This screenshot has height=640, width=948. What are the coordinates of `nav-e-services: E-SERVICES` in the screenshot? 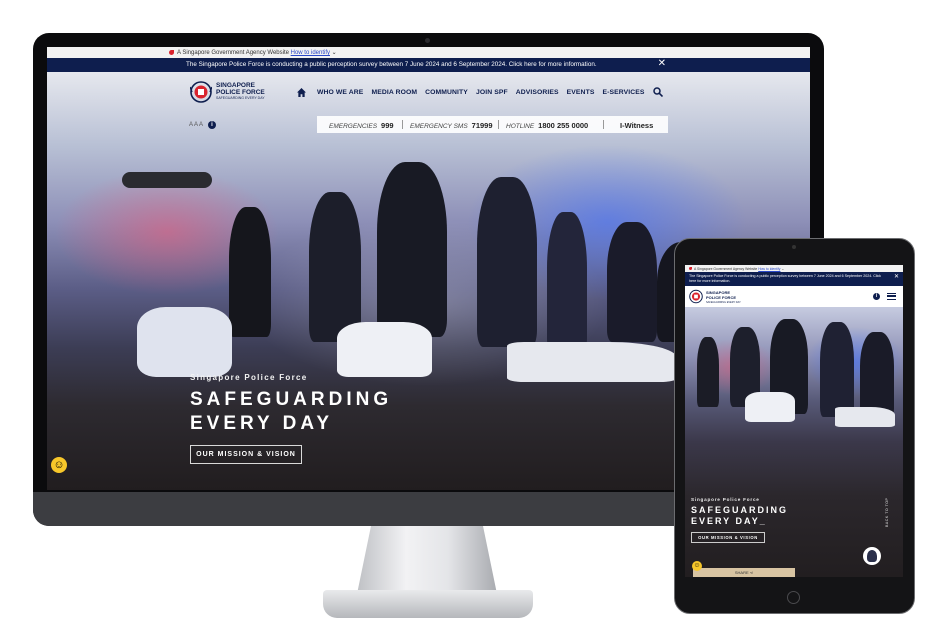 It's located at (623, 92).